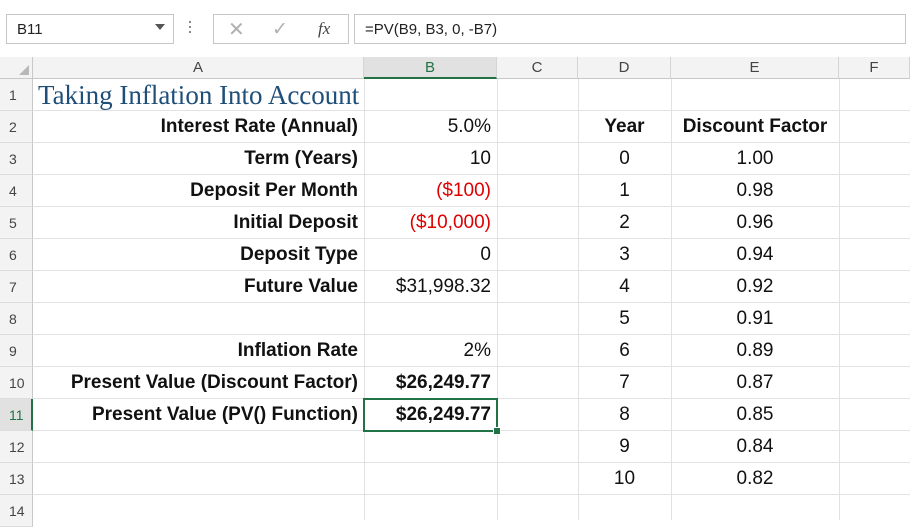 The width and height of the screenshot is (910, 527). I want to click on row-header-14: 14, so click(16, 511).